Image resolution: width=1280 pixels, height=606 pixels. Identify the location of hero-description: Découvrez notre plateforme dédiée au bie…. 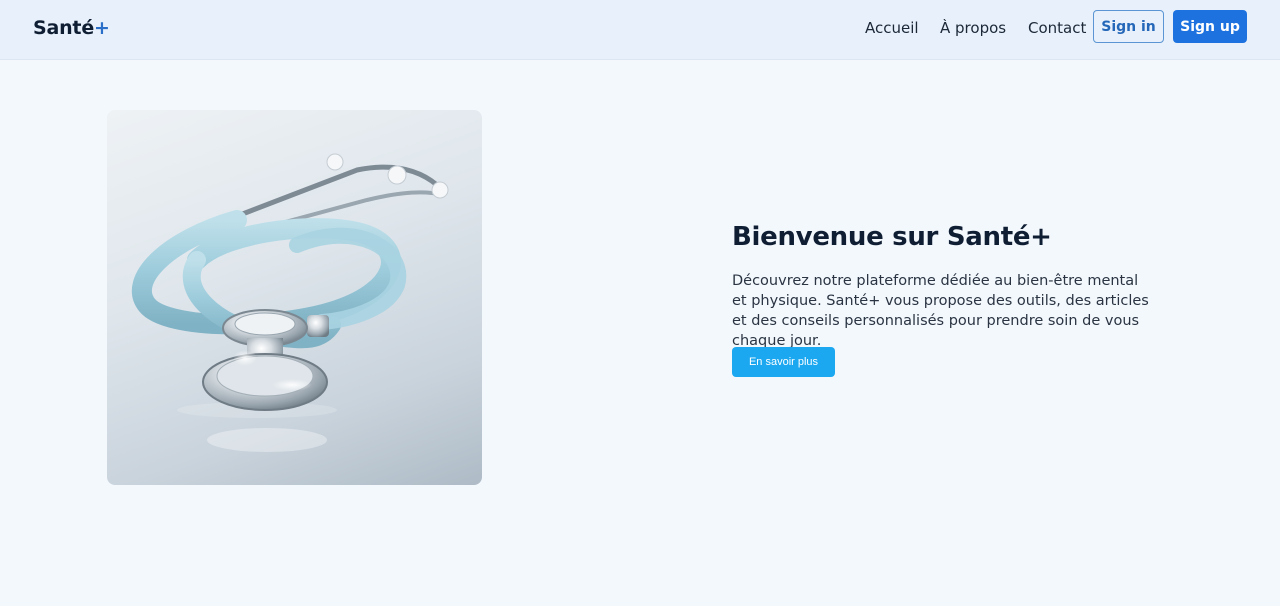
(940, 311).